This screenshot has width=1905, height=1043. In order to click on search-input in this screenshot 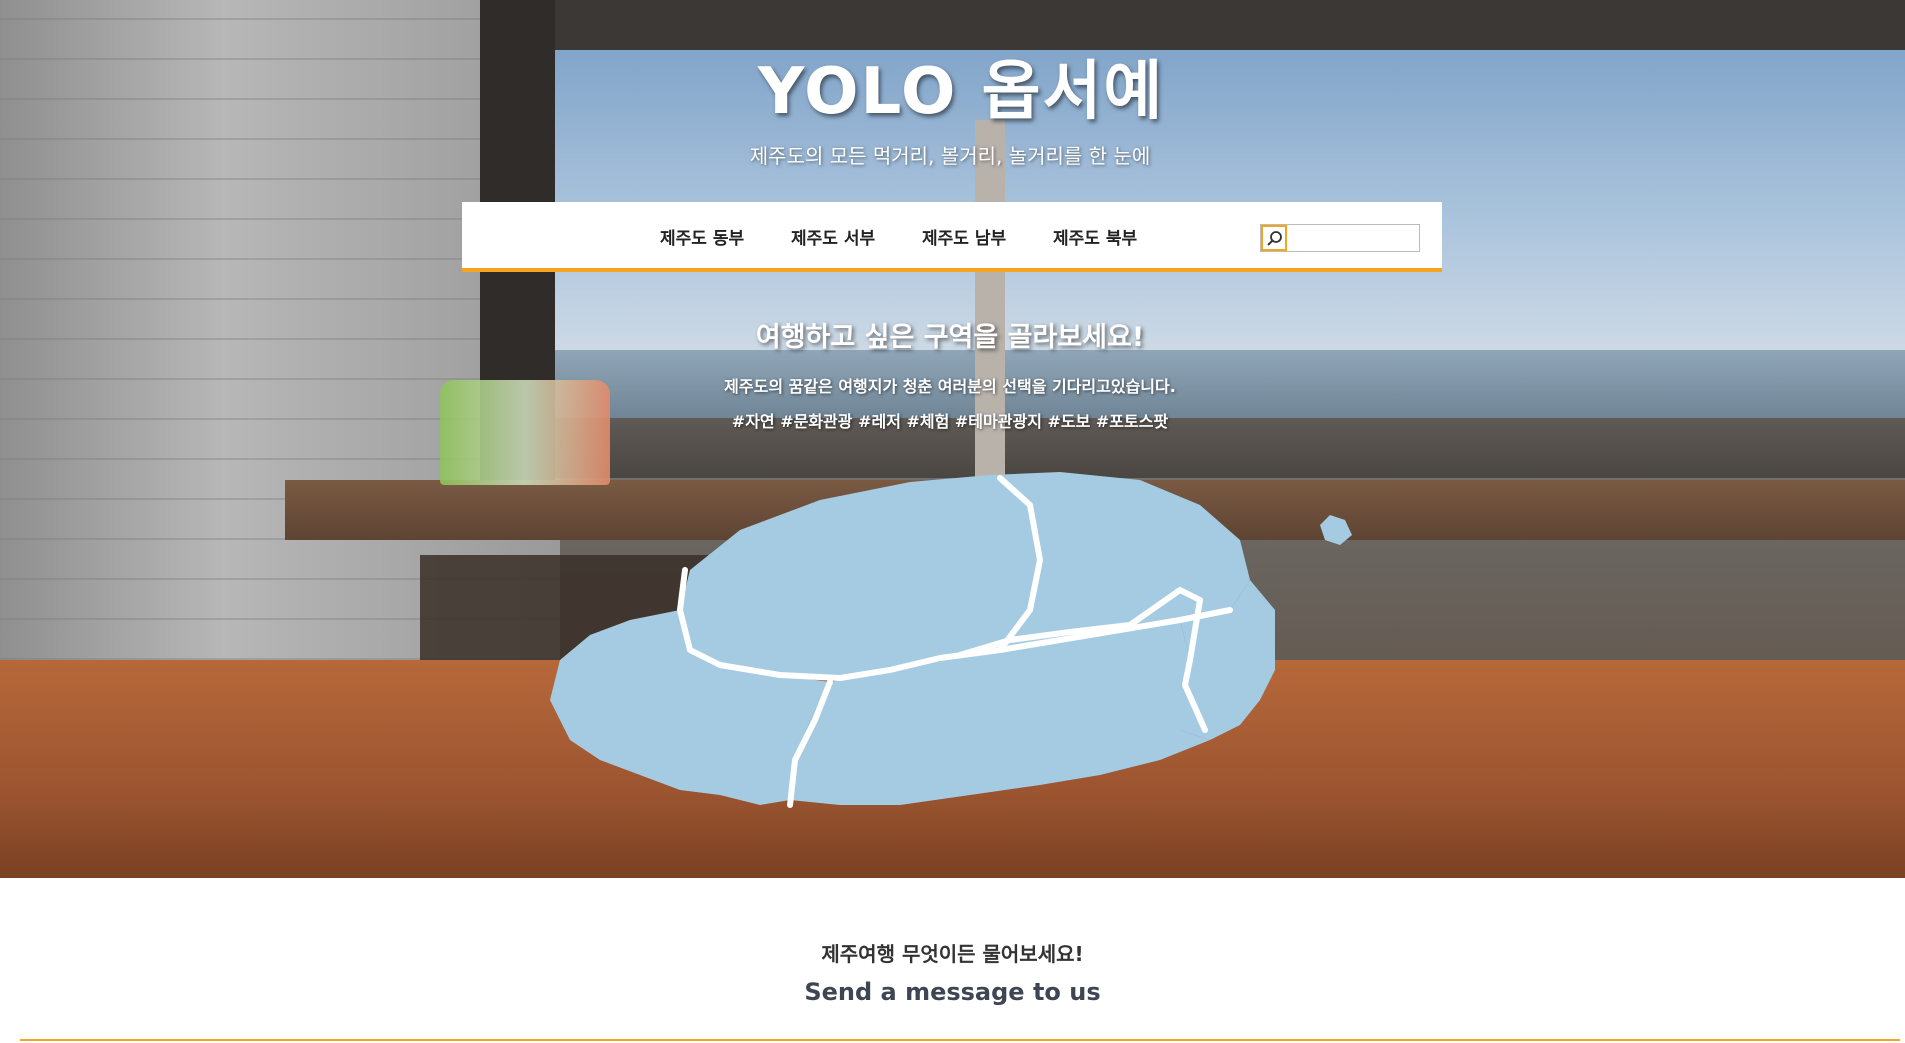, I will do `click(1354, 239)`.